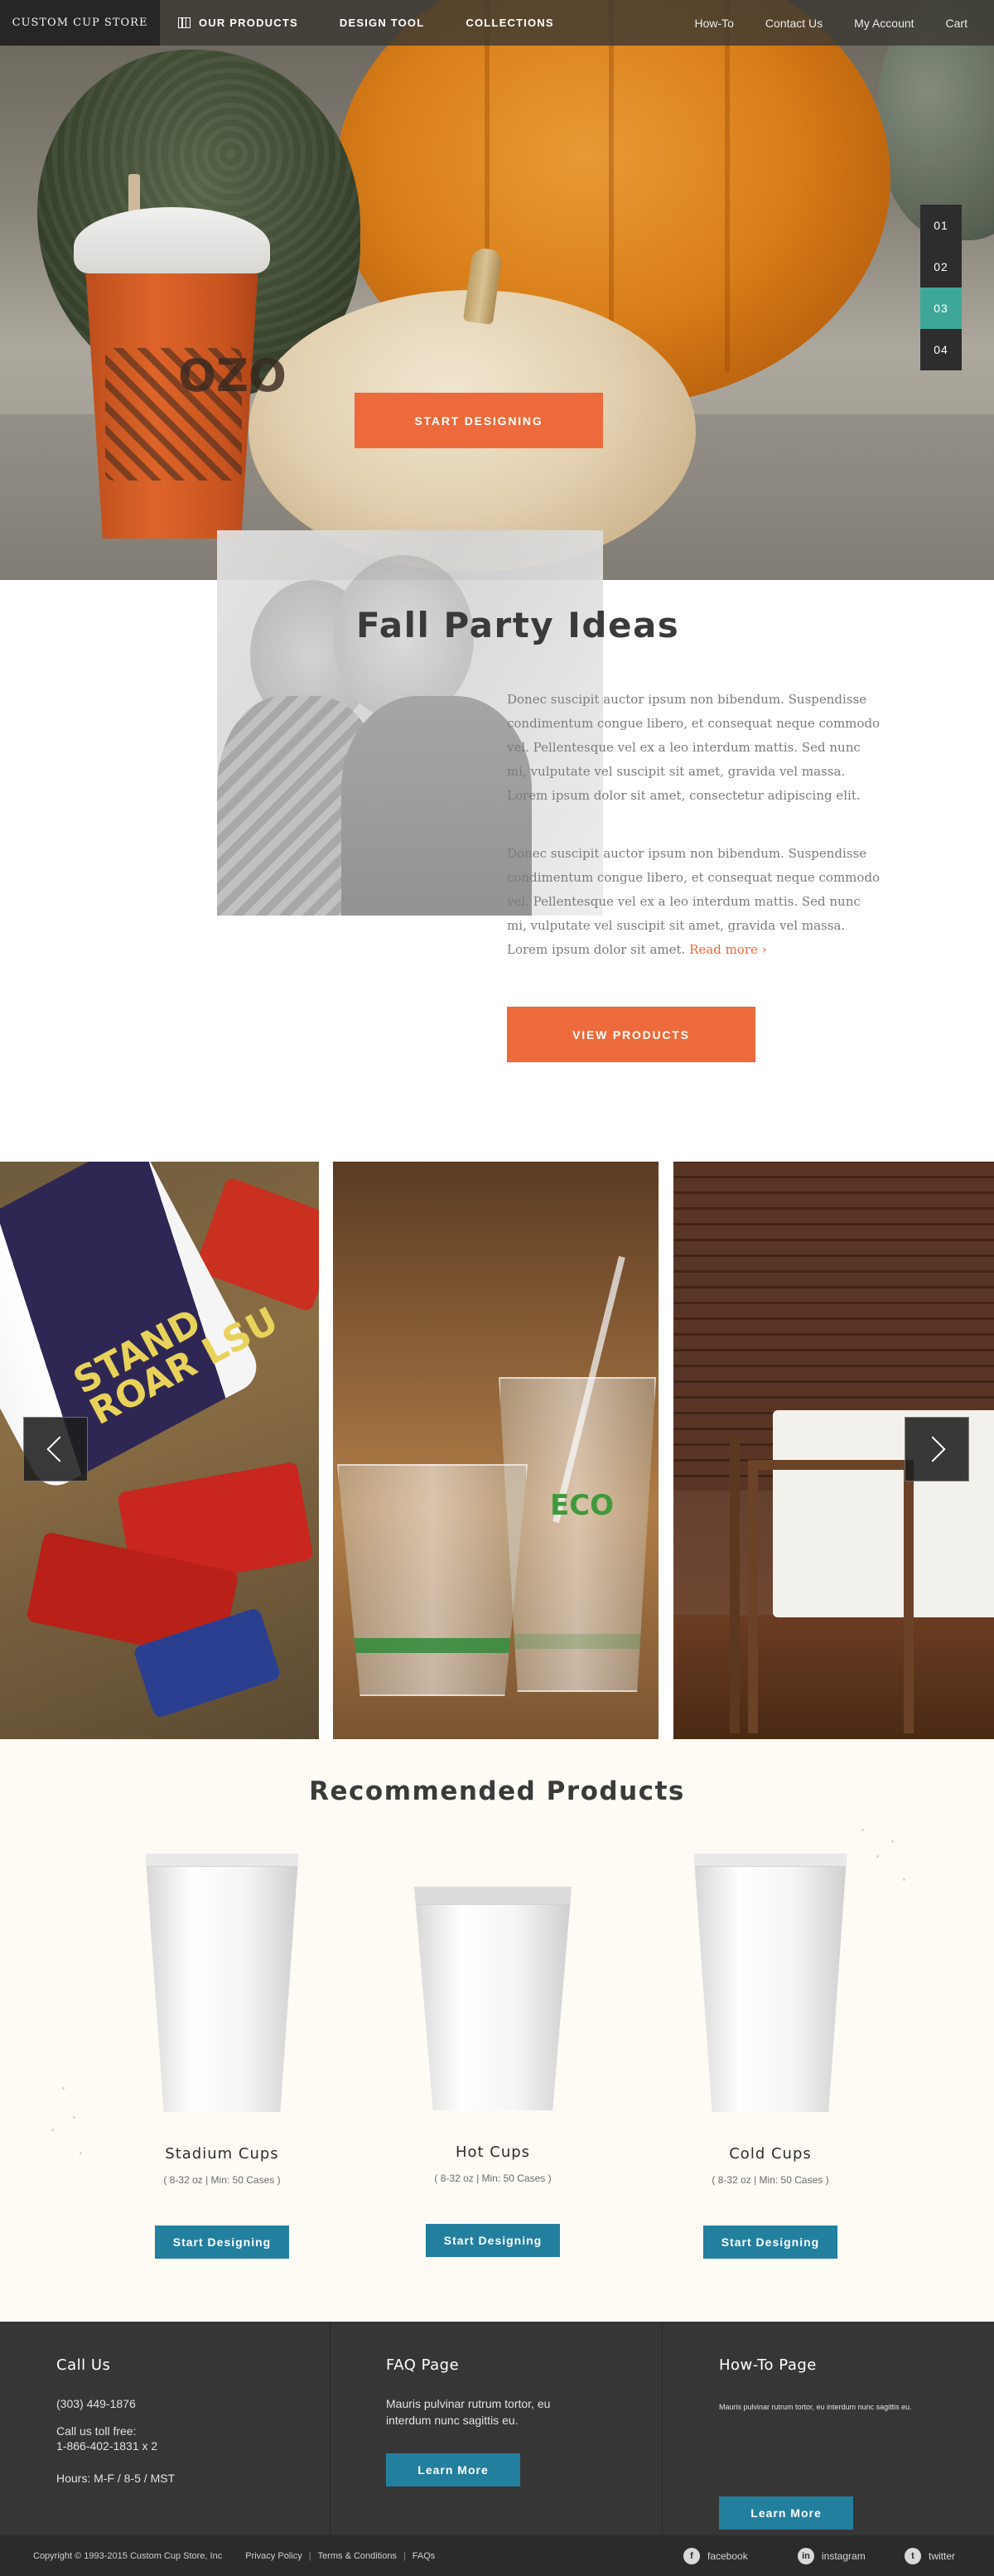  What do you see at coordinates (770, 2242) in the screenshot?
I see `start-designing-cold-button: Start Designing` at bounding box center [770, 2242].